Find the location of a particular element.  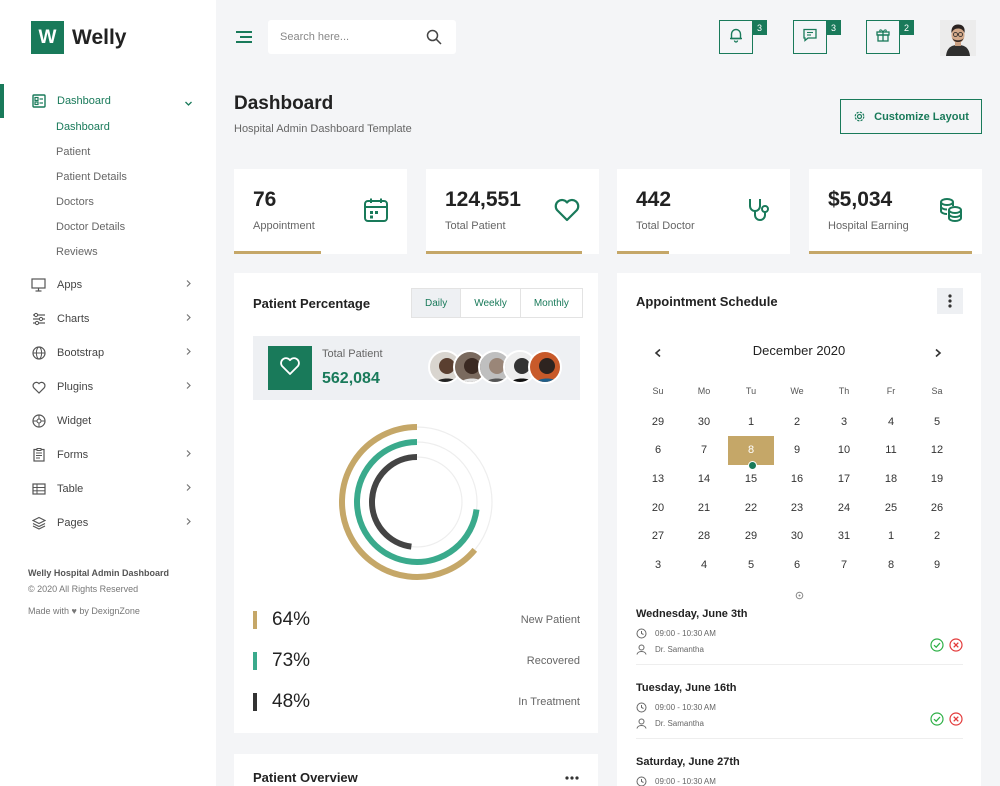

sidebar-item-apps: Apps is located at coordinates (108, 285).